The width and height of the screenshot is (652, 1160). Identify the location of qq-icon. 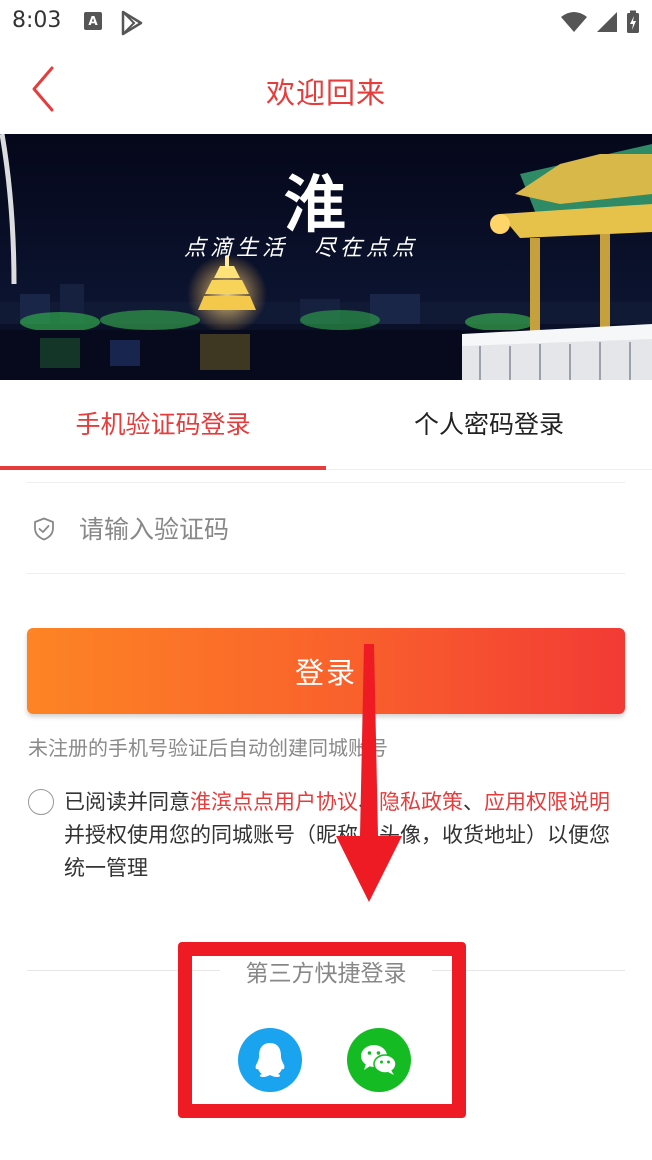
(270, 1060).